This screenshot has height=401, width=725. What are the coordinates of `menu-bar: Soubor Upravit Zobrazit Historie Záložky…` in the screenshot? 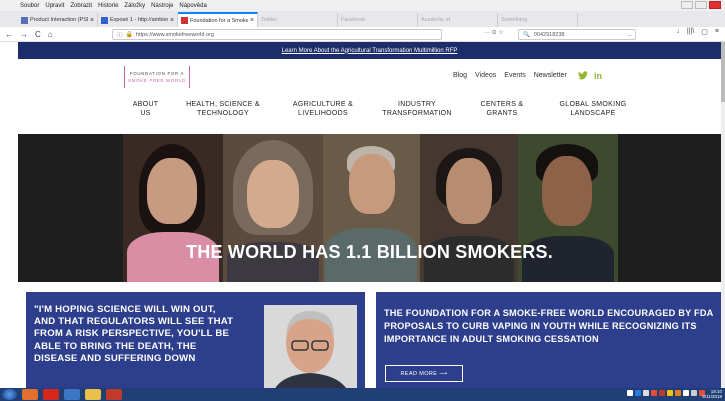 It's located at (362, 5).